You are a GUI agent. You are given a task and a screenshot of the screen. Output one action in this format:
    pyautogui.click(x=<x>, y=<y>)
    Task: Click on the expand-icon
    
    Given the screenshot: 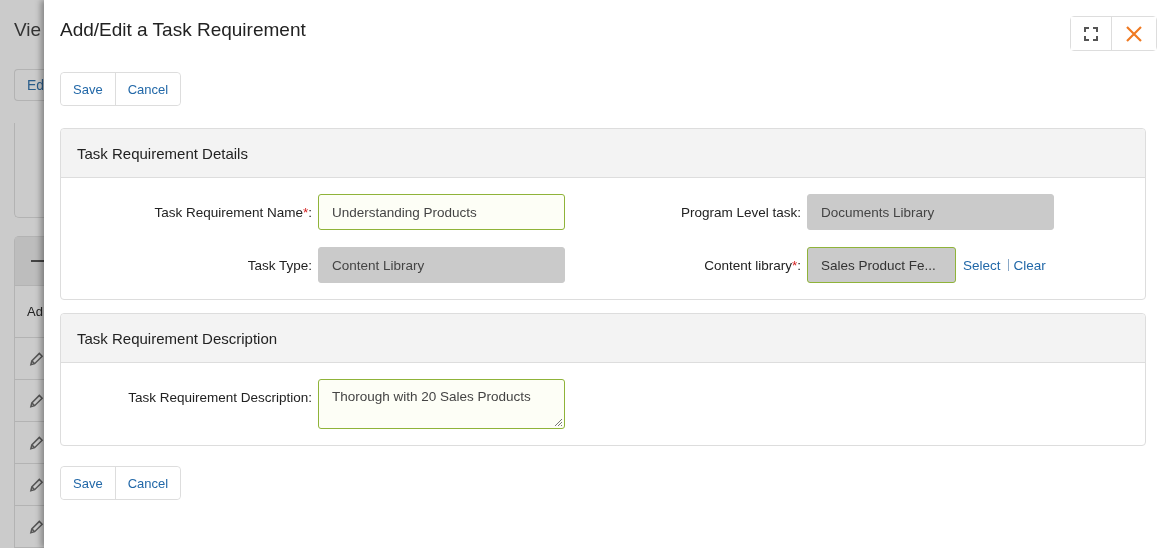 What is the action you would take?
    pyautogui.click(x=1091, y=33)
    